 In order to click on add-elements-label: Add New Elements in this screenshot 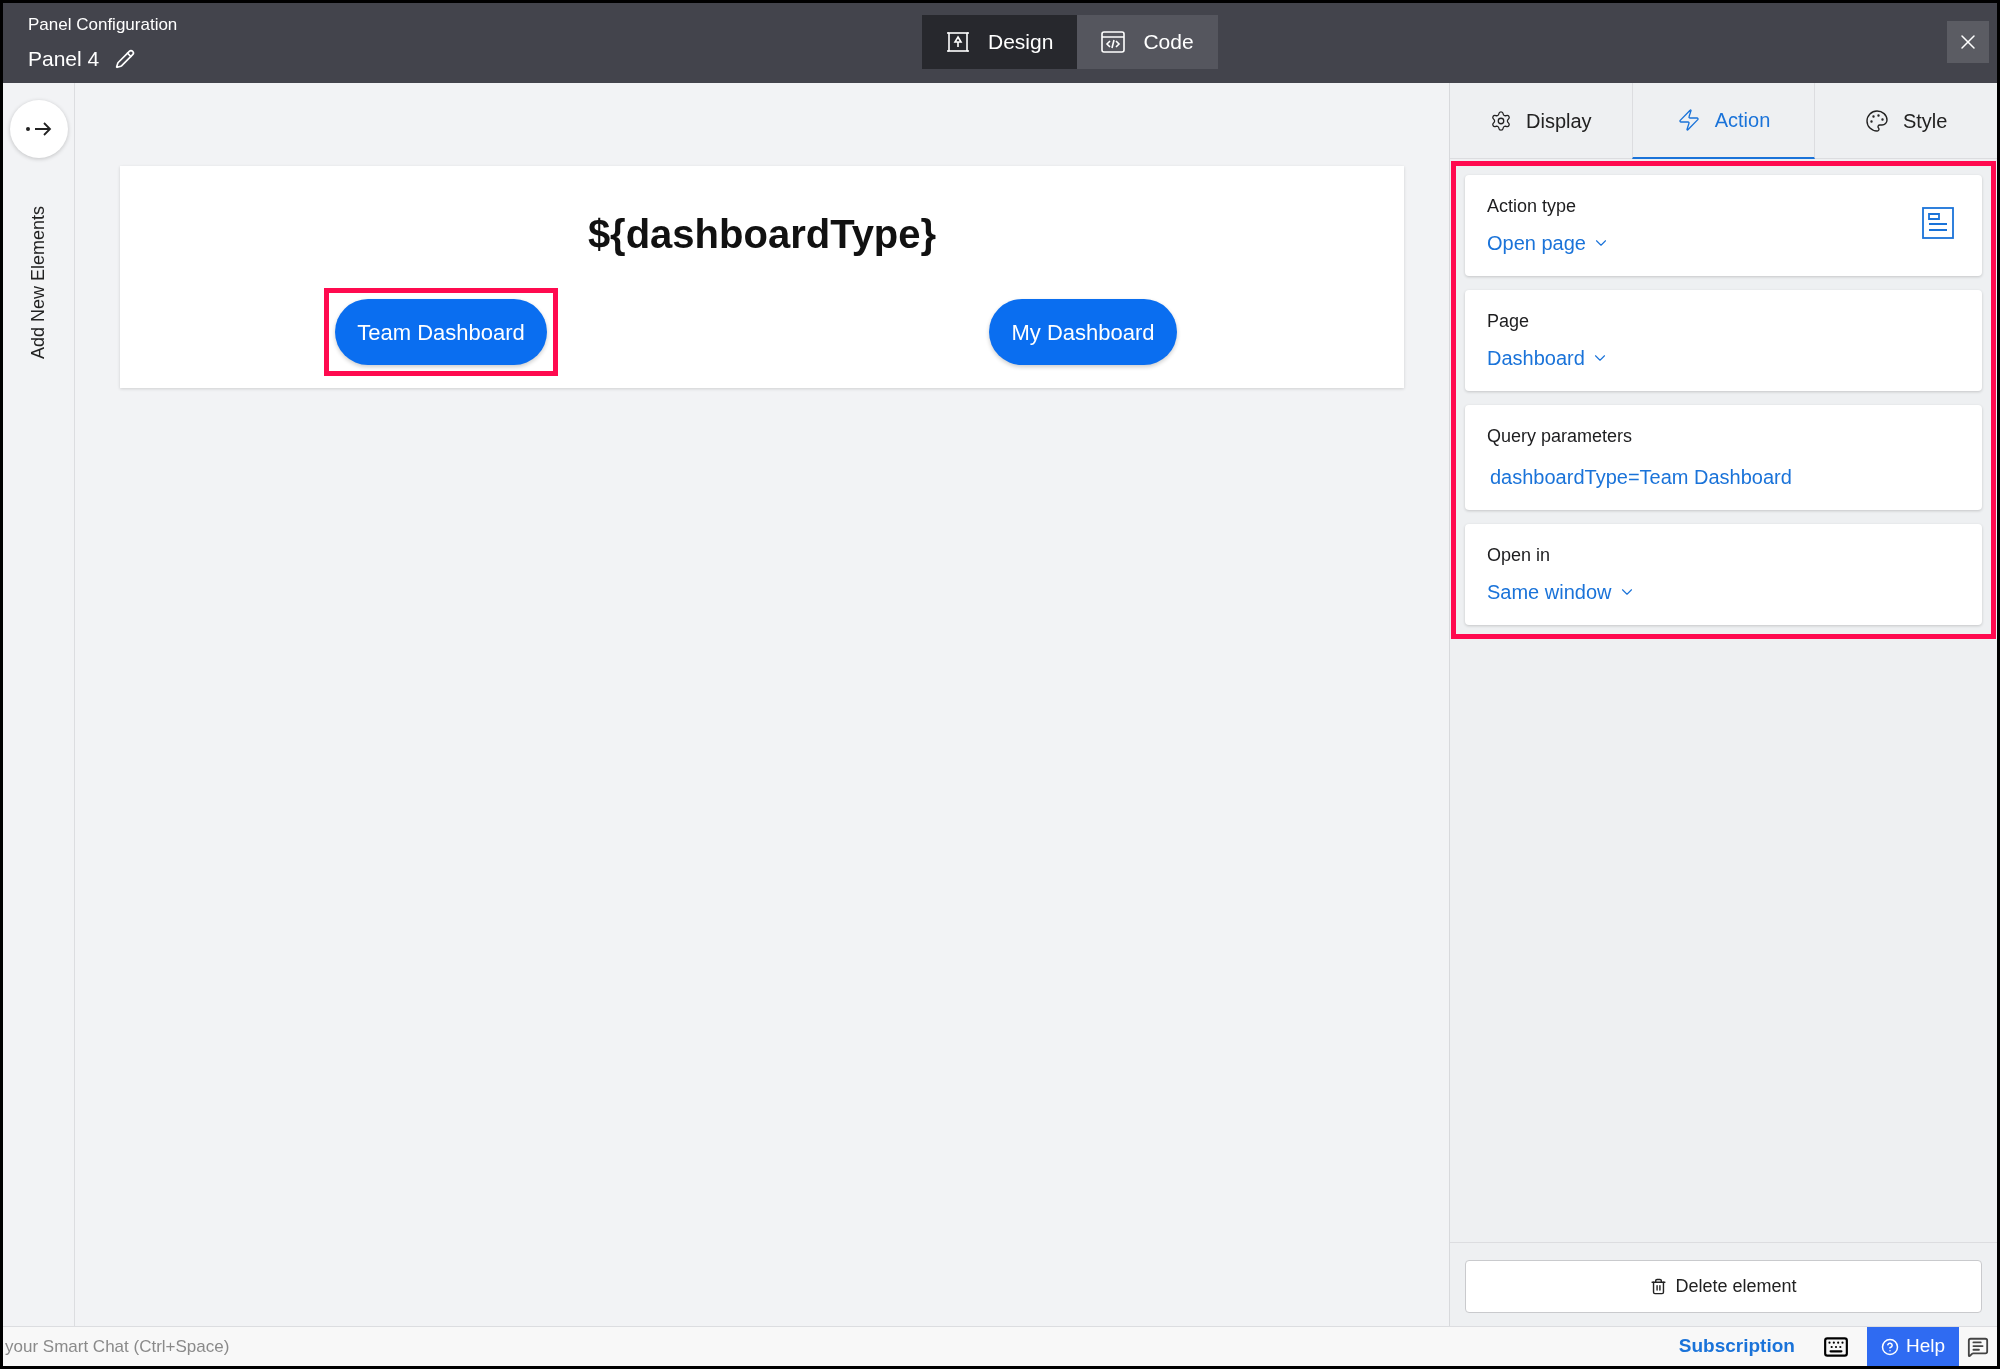, I will do `click(38, 283)`.